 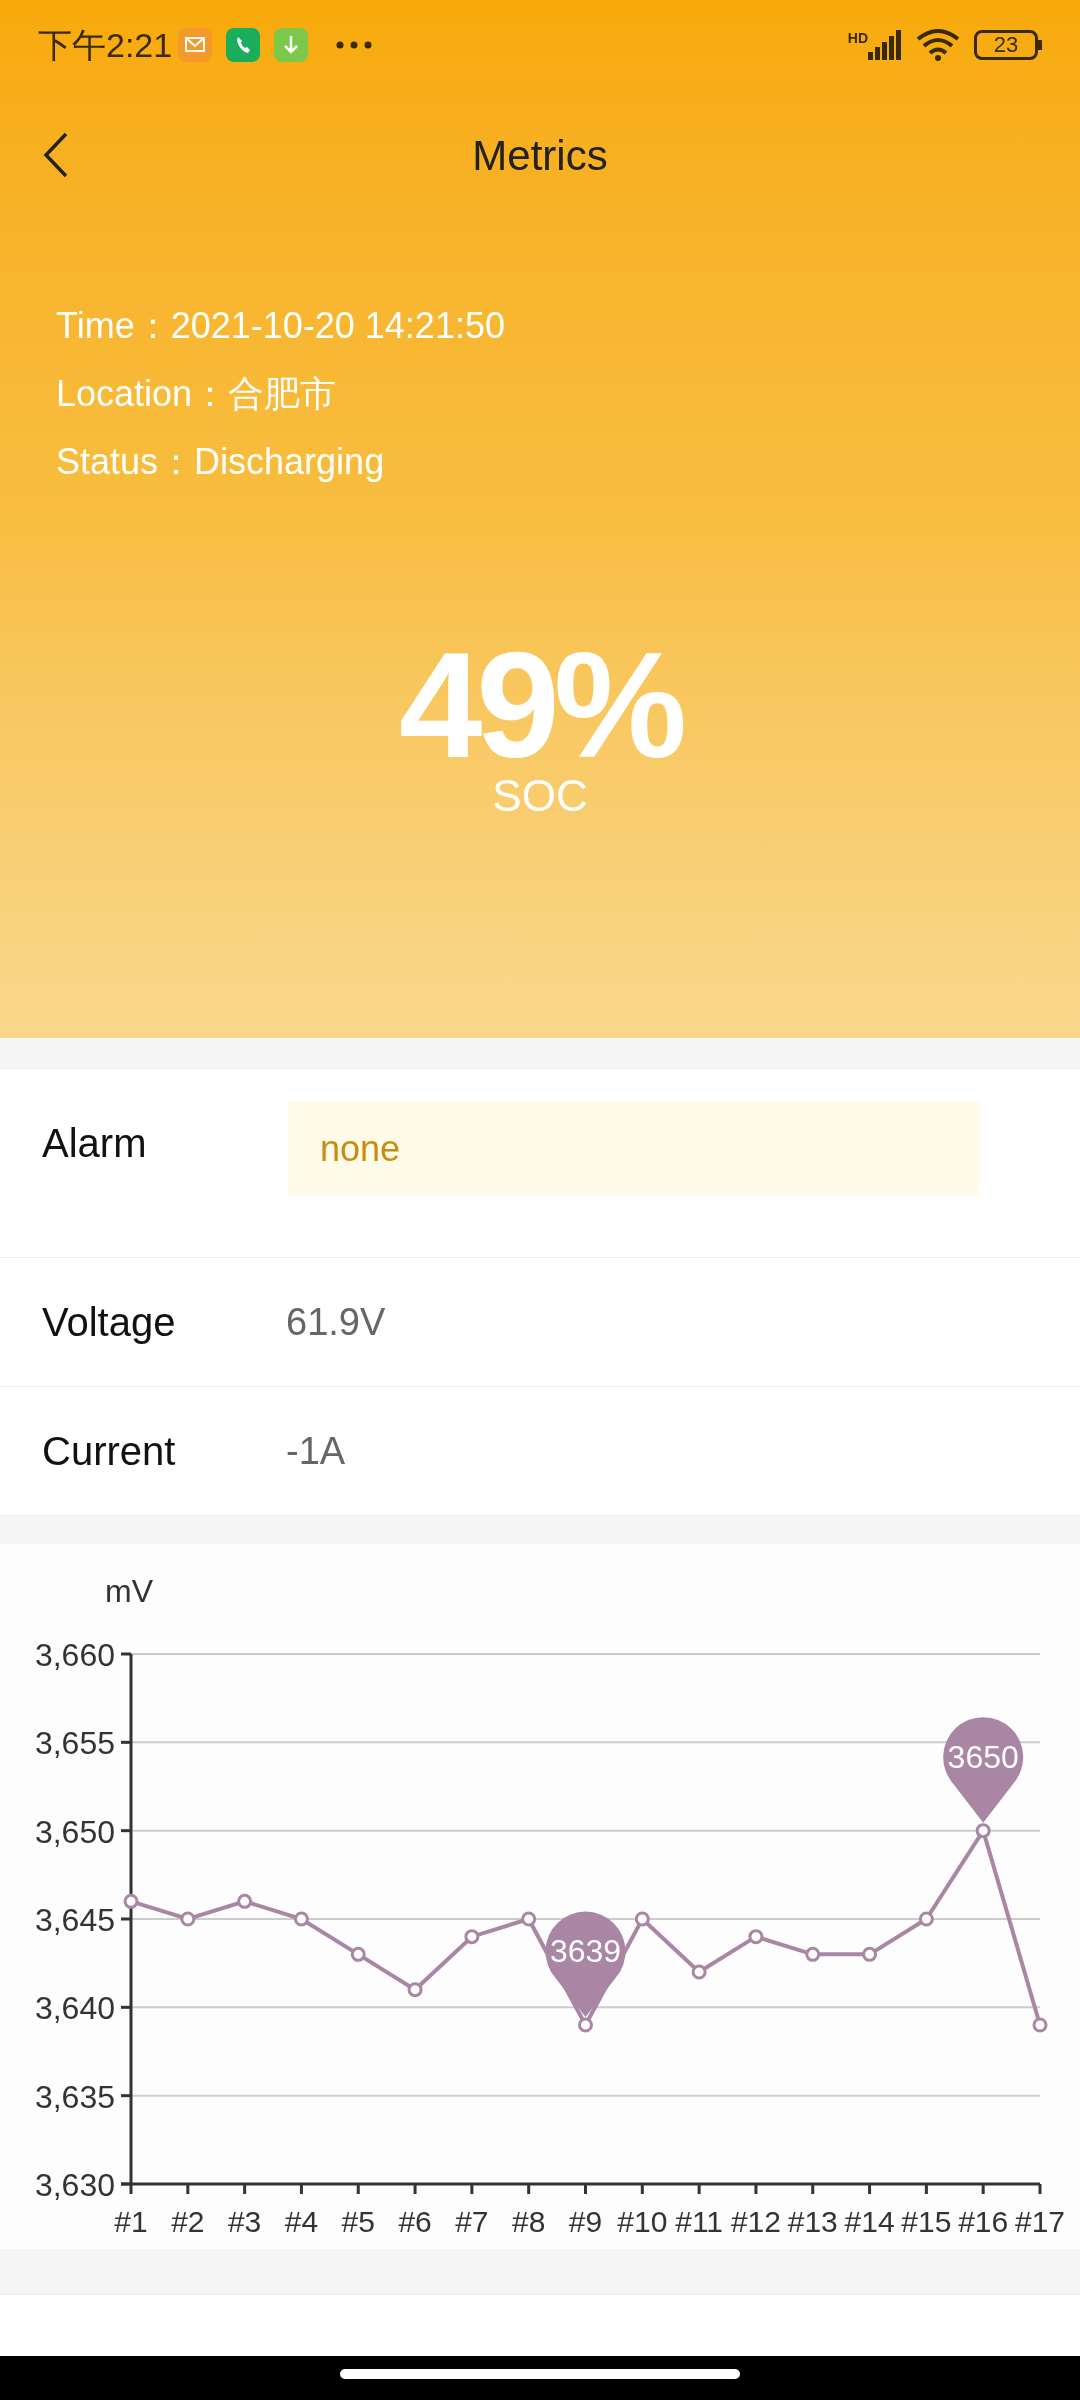 I want to click on x-tick-label: #13, so click(x=812, y=2221).